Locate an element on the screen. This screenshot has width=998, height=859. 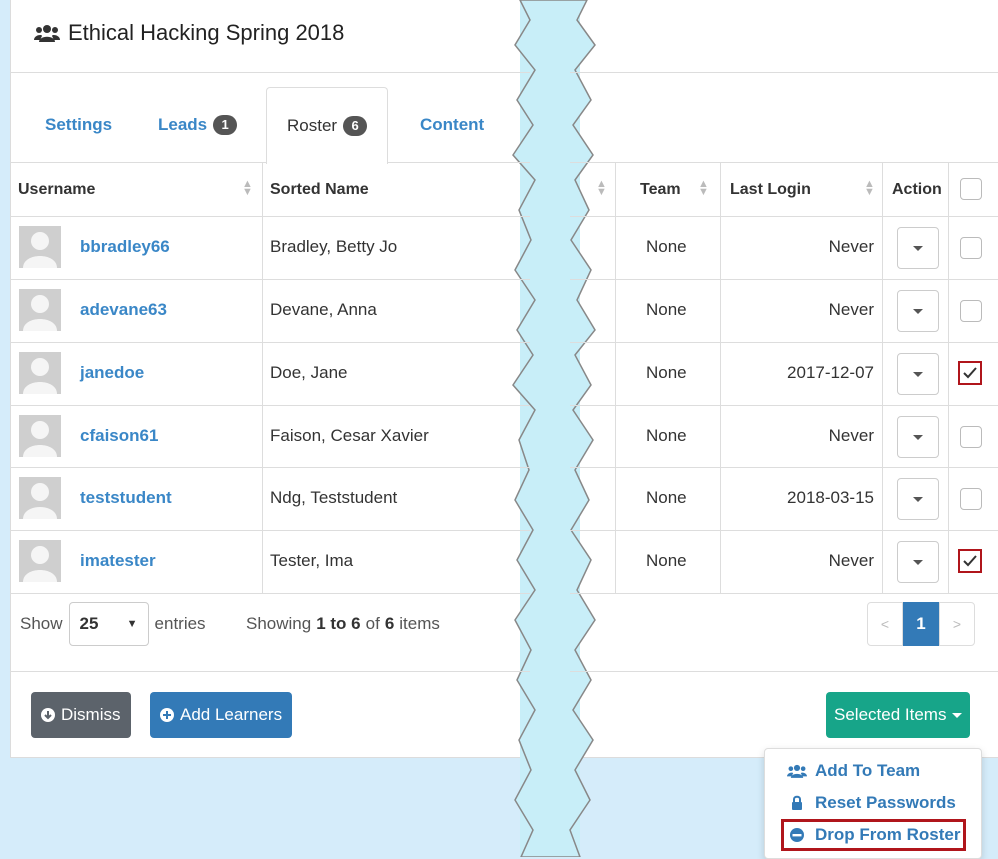
tab-roster: Roster 6 is located at coordinates (327, 125).